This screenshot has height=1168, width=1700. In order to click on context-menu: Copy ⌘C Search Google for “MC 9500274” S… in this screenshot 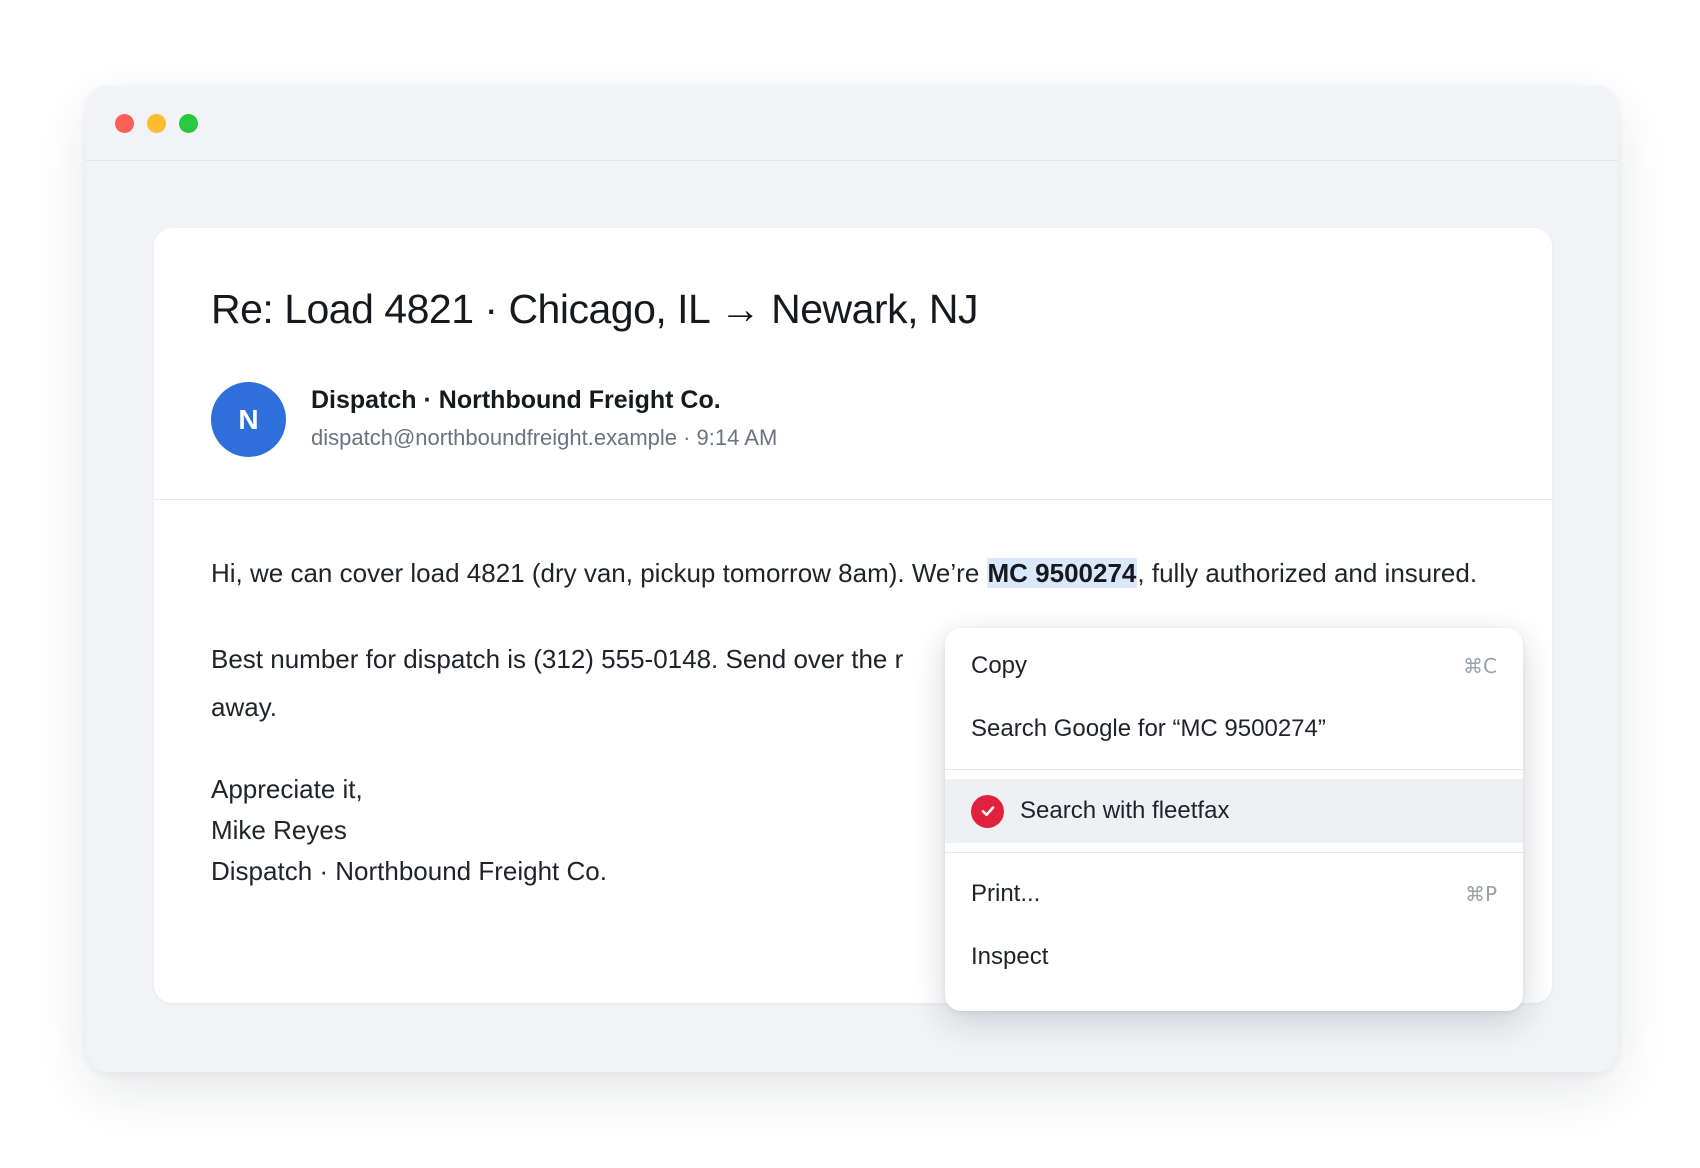, I will do `click(1234, 819)`.